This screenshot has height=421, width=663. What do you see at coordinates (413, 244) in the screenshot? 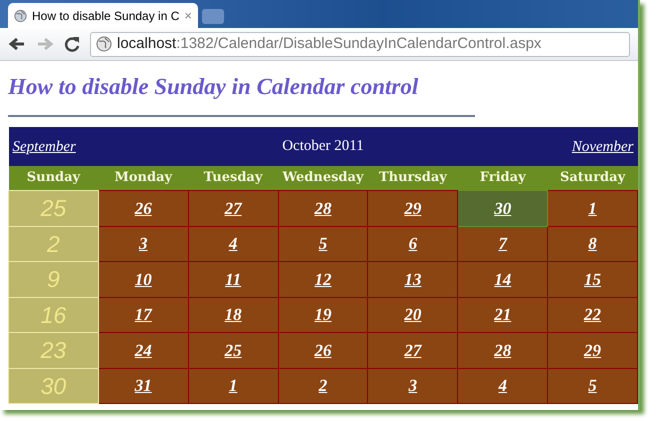
I see `day-link: 6` at bounding box center [413, 244].